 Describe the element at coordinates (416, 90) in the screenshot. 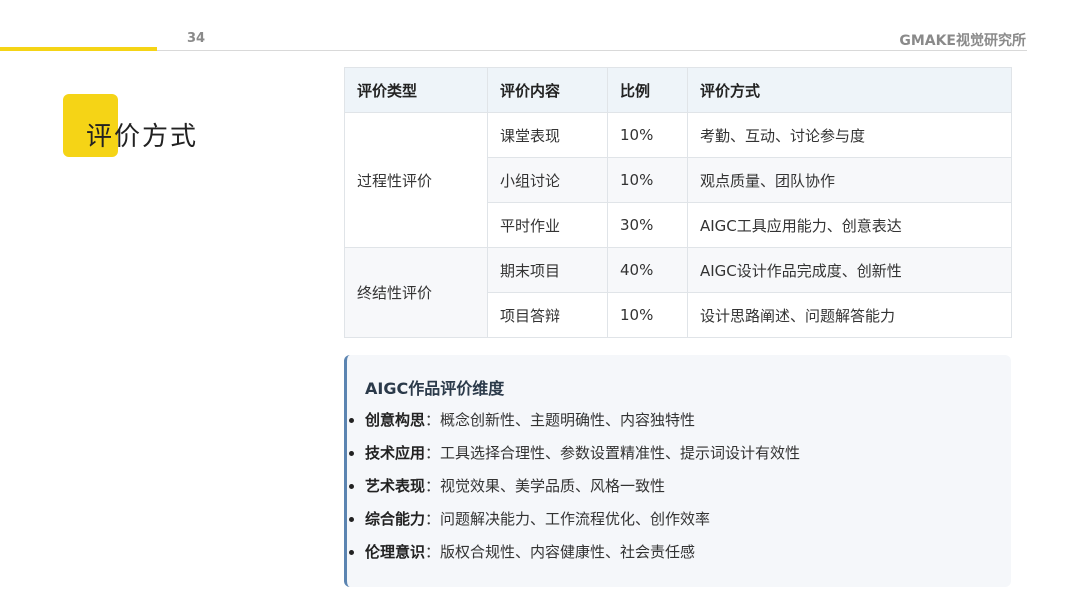

I see `column-header: 评价类型` at that location.